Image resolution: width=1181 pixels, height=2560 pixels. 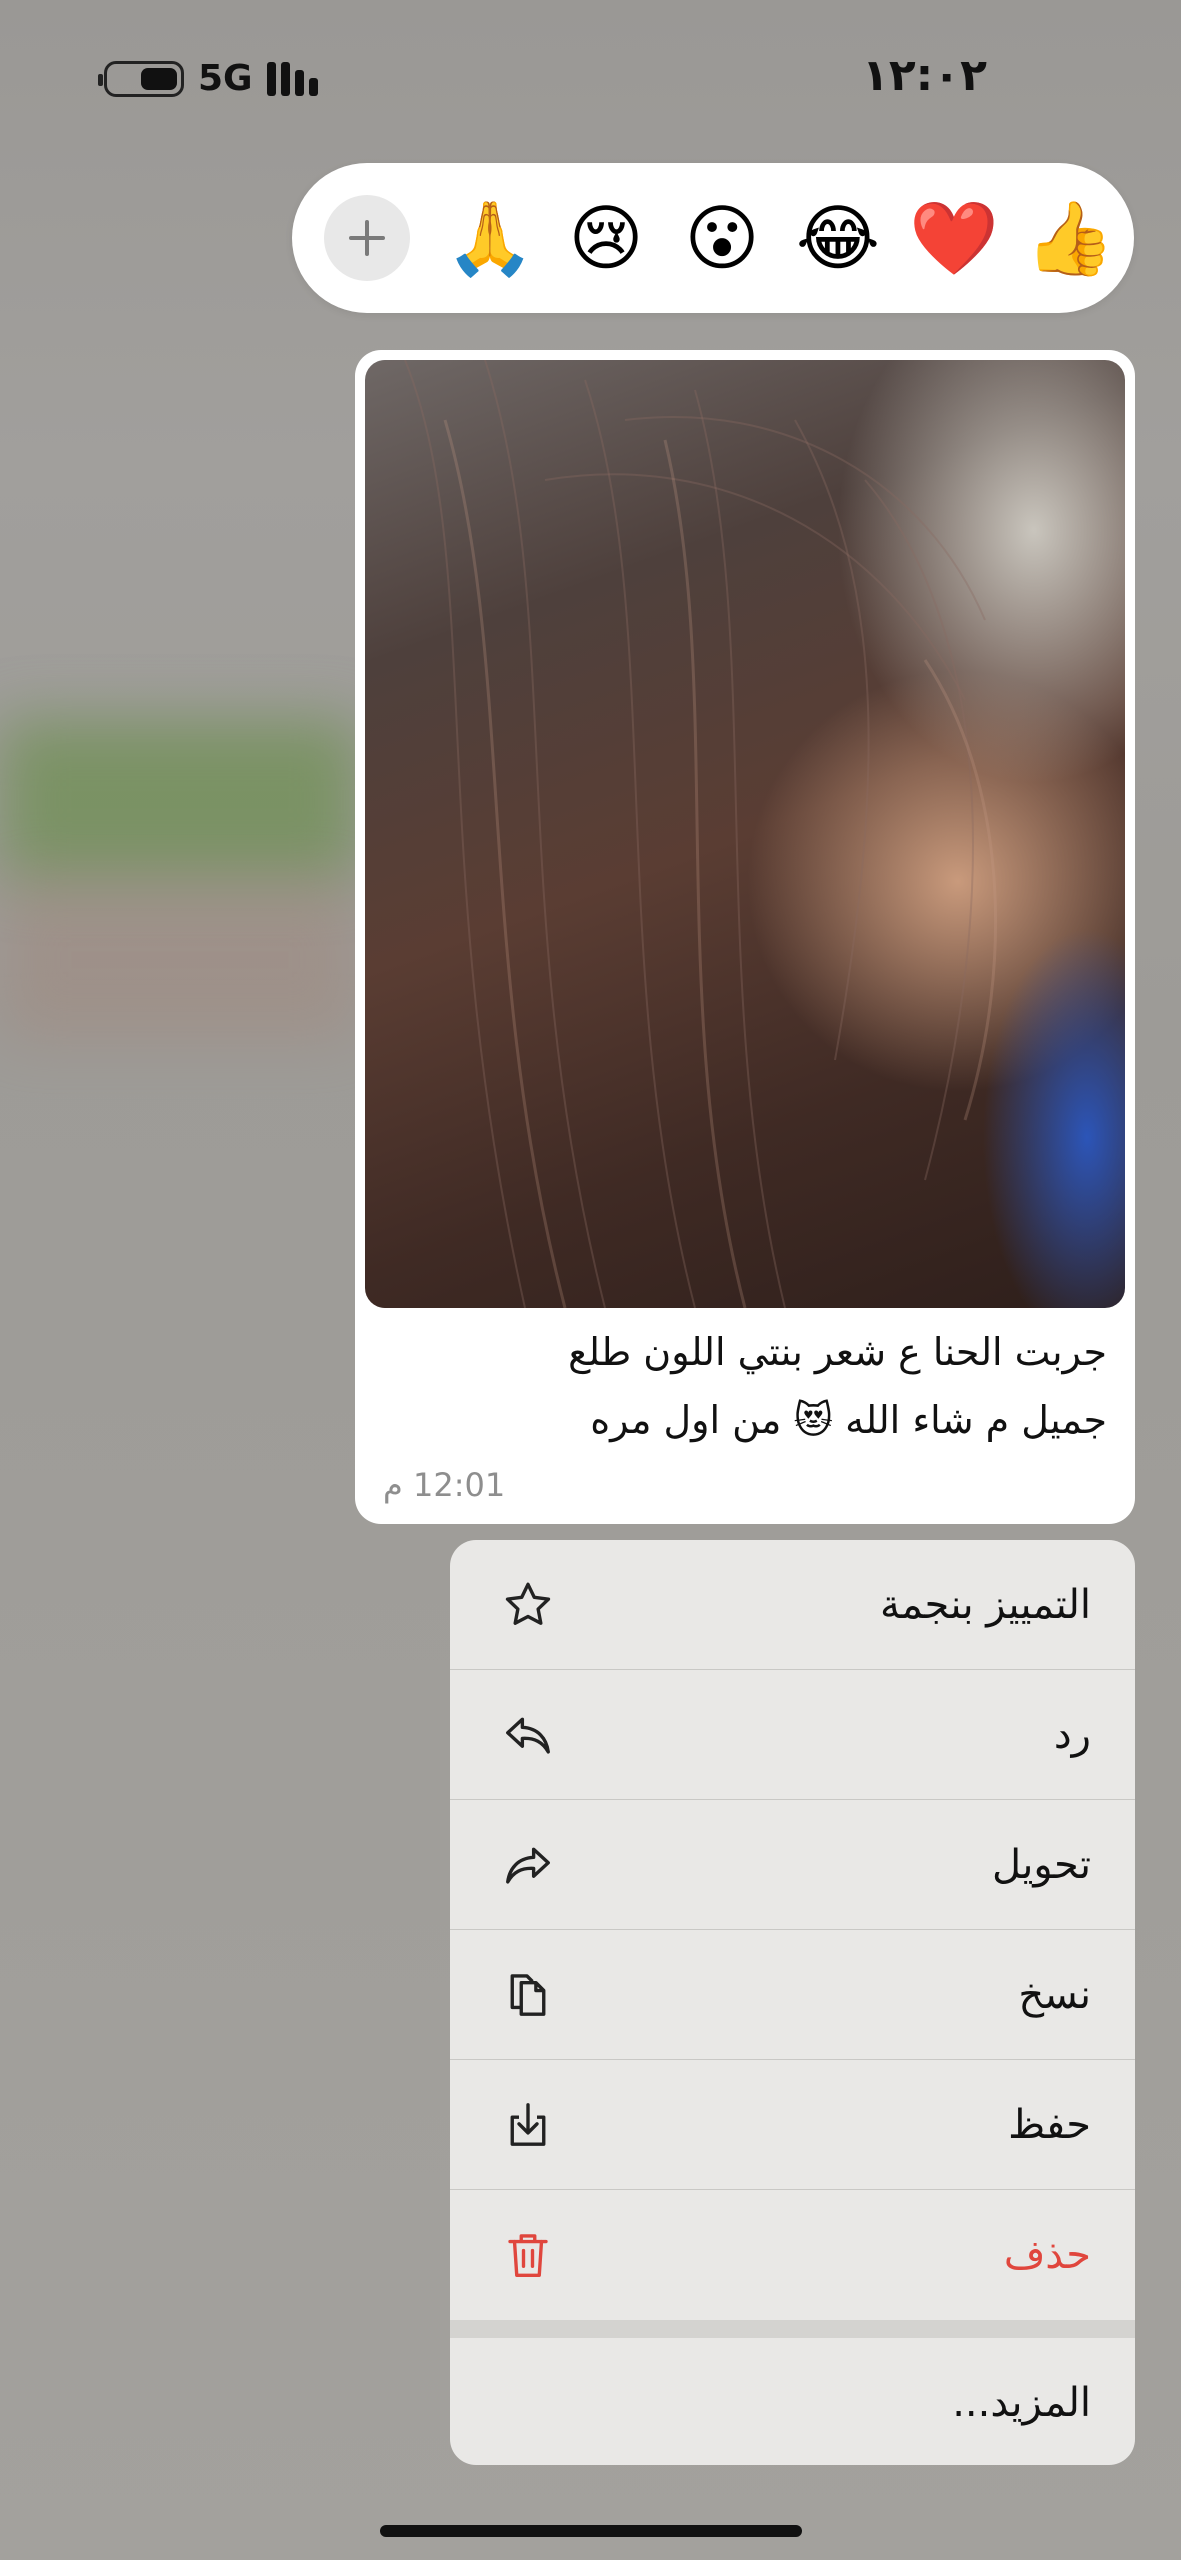 I want to click on network-type: 5G, so click(x=225, y=78).